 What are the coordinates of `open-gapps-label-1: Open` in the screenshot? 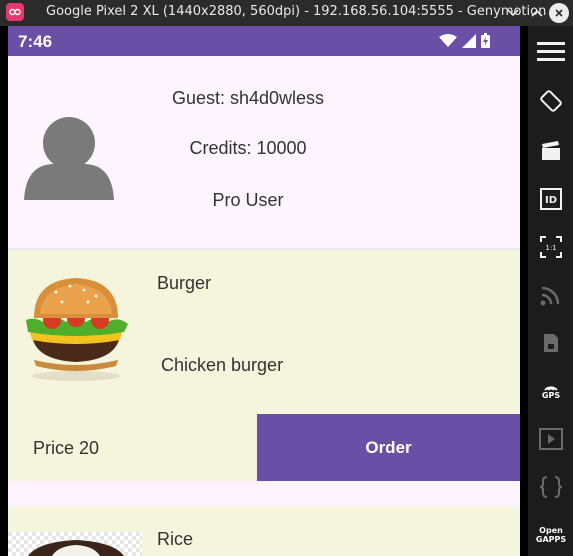 It's located at (551, 530).